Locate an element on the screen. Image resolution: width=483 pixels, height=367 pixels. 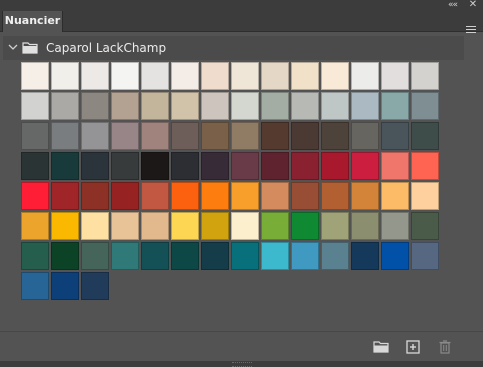
add-square-icon is located at coordinates (413, 347).